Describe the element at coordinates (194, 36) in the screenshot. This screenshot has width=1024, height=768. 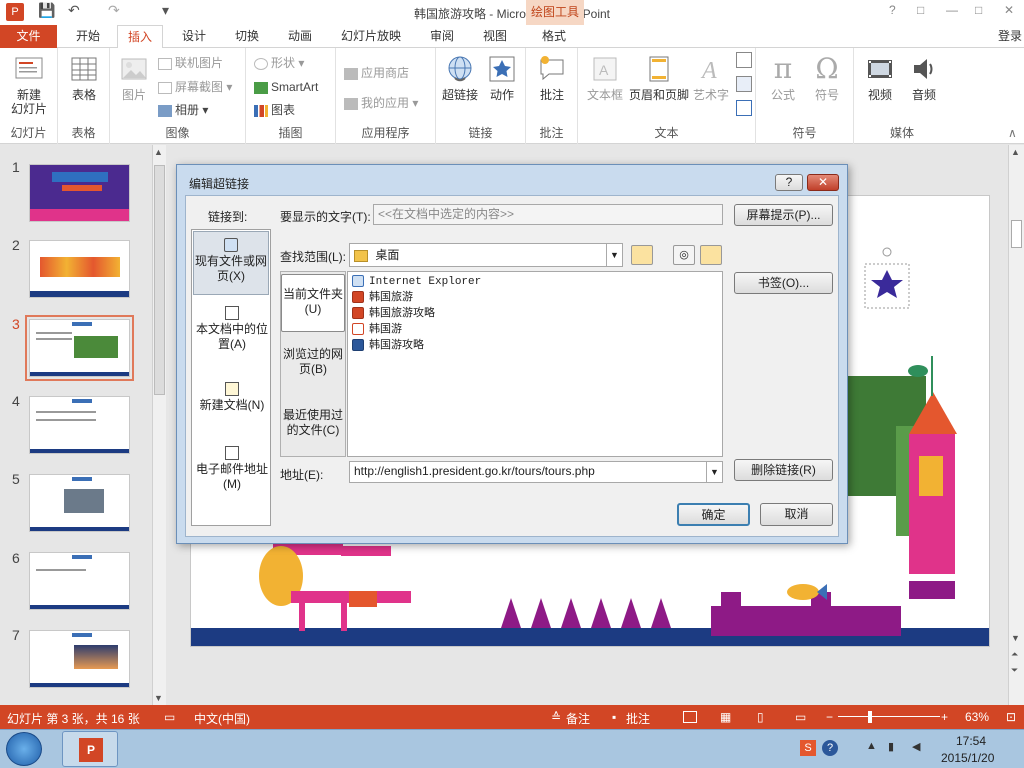
I see `tab-design: 设计` at that location.